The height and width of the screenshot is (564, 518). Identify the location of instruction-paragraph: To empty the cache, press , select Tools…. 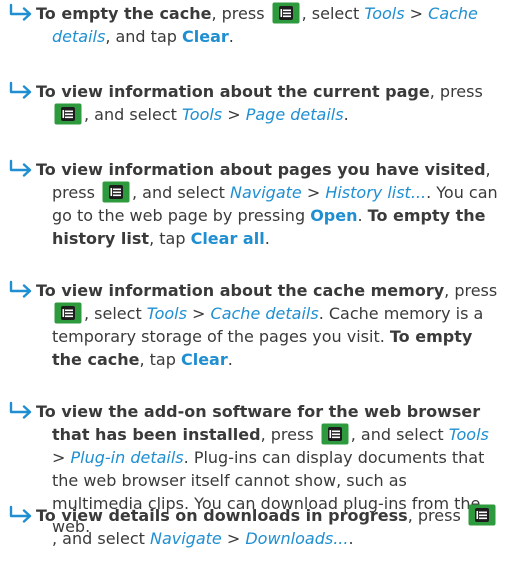
(255, 25).